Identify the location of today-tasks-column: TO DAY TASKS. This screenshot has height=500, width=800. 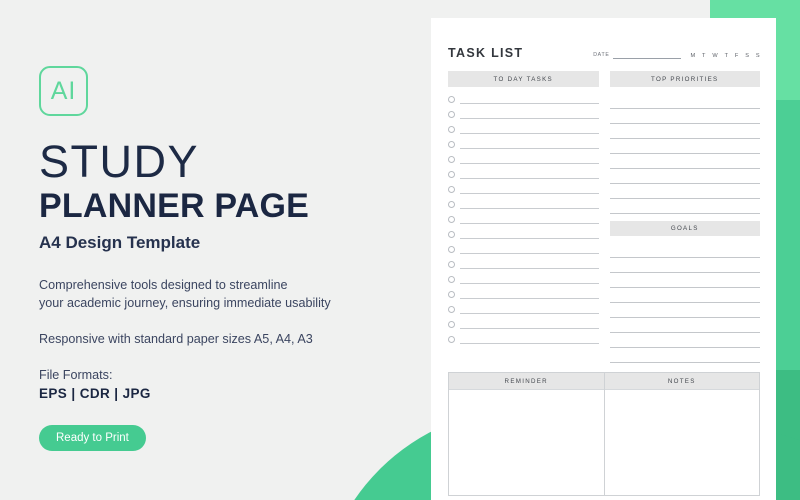
(523, 217).